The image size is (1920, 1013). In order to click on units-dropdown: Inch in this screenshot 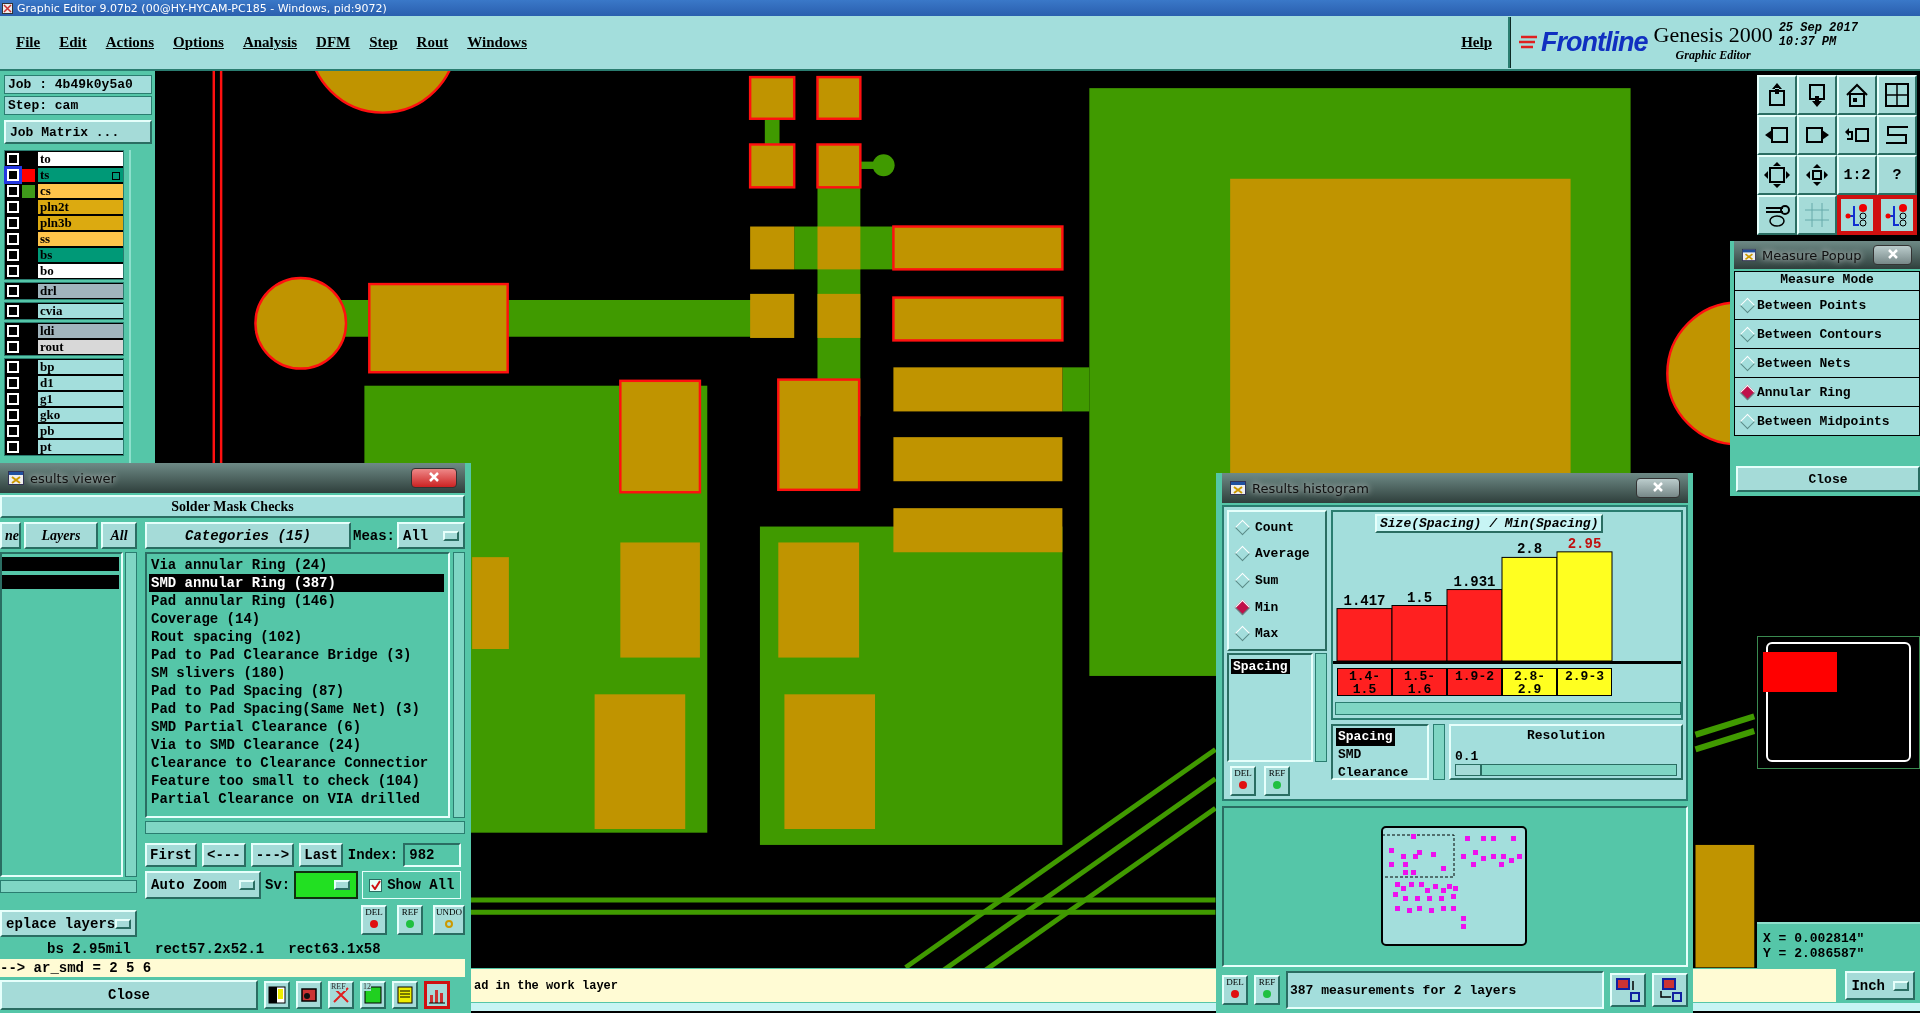, I will do `click(1880, 985)`.